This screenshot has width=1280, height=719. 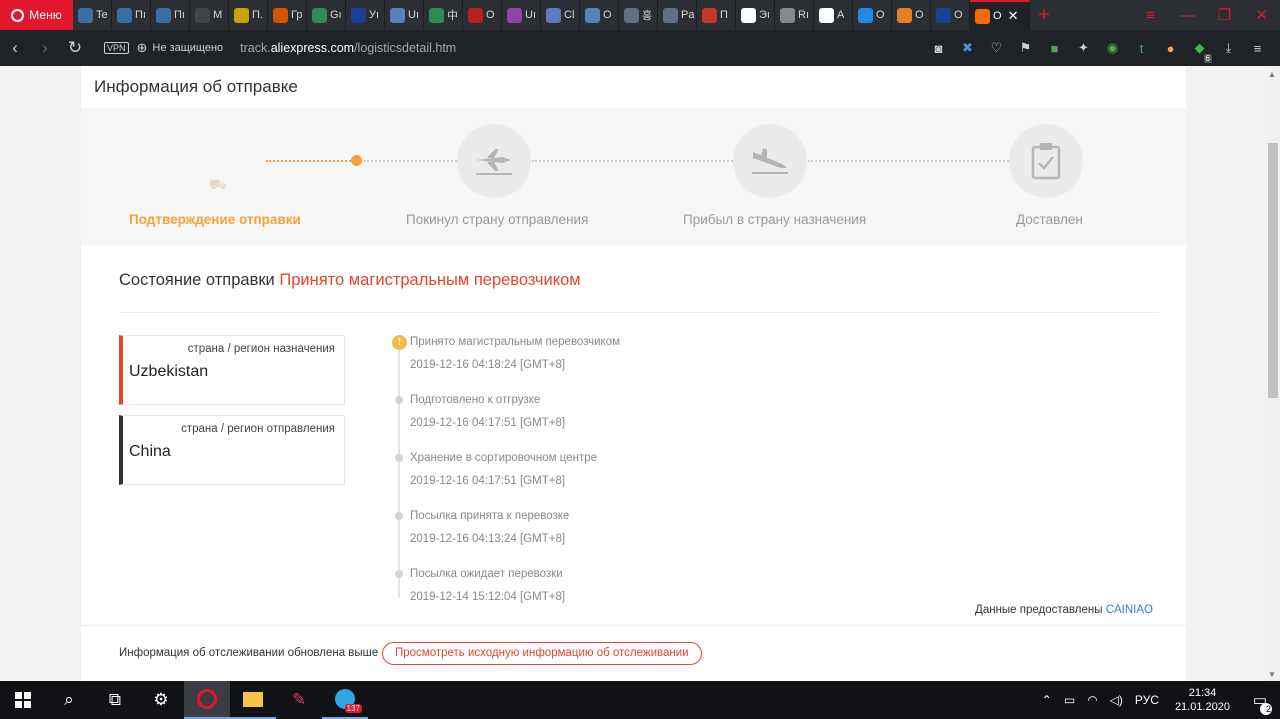 What do you see at coordinates (1129, 610) in the screenshot?
I see `provider-link: CAINIAO` at bounding box center [1129, 610].